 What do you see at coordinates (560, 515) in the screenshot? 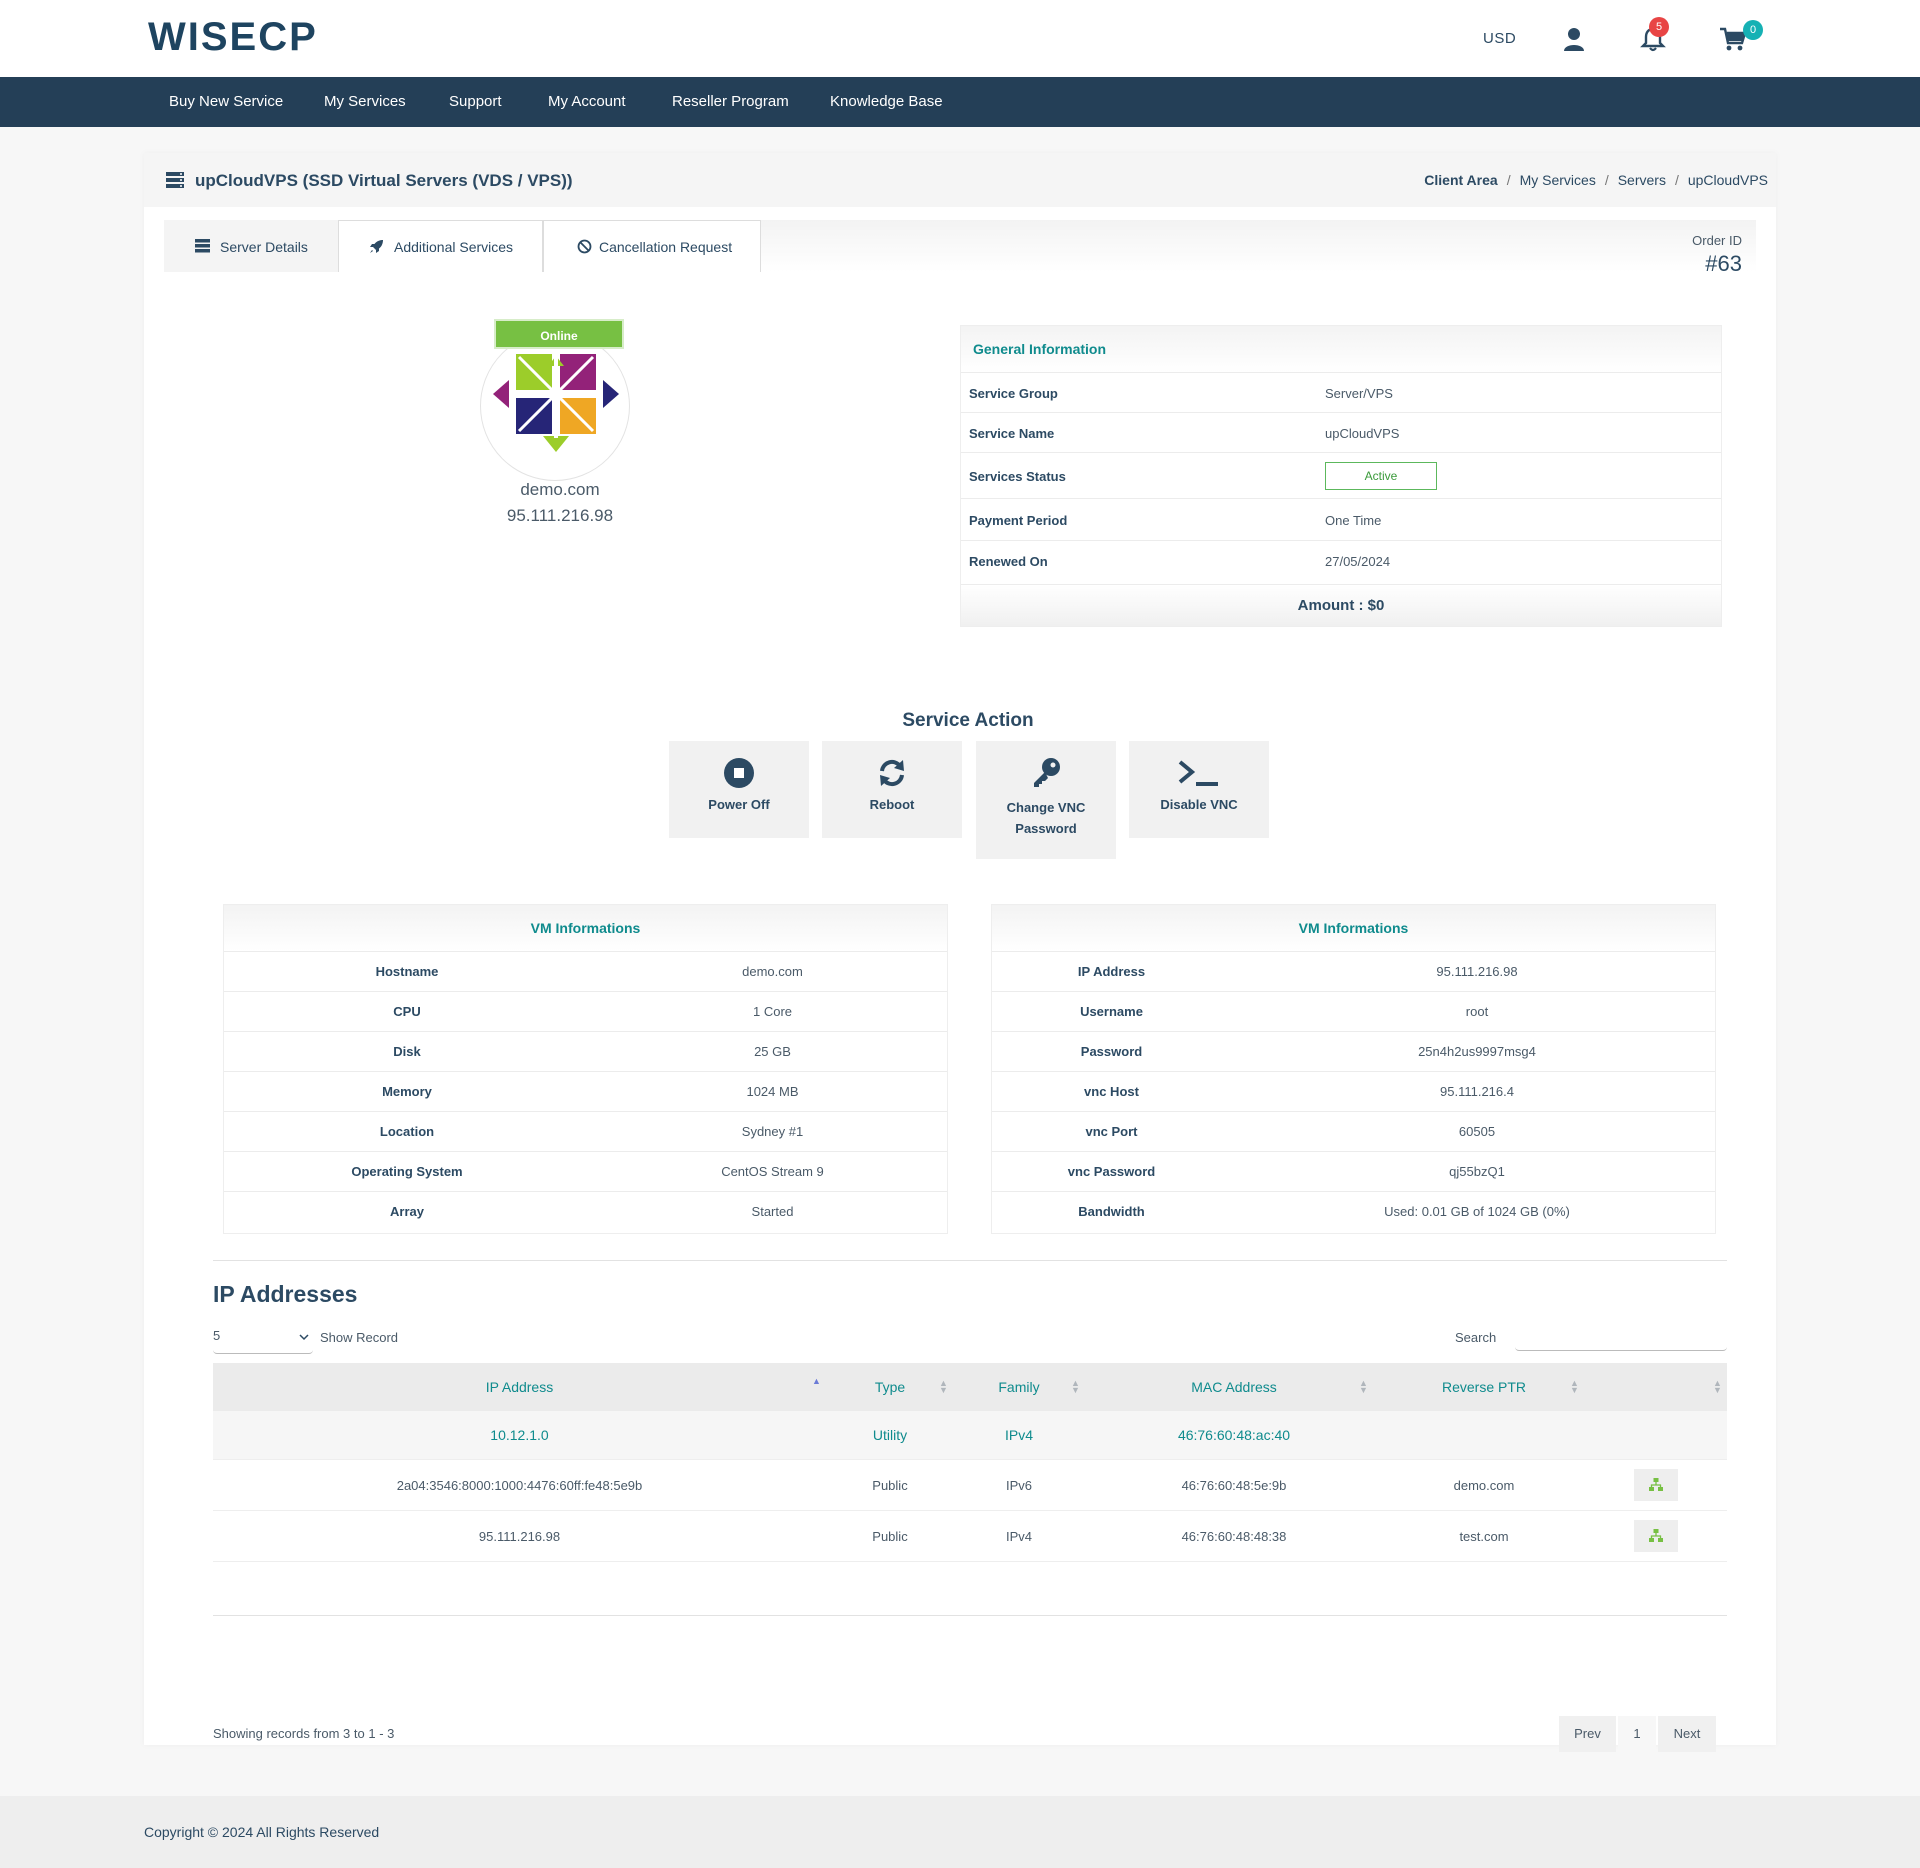
I see `server-ip: 95.111.216.98` at bounding box center [560, 515].